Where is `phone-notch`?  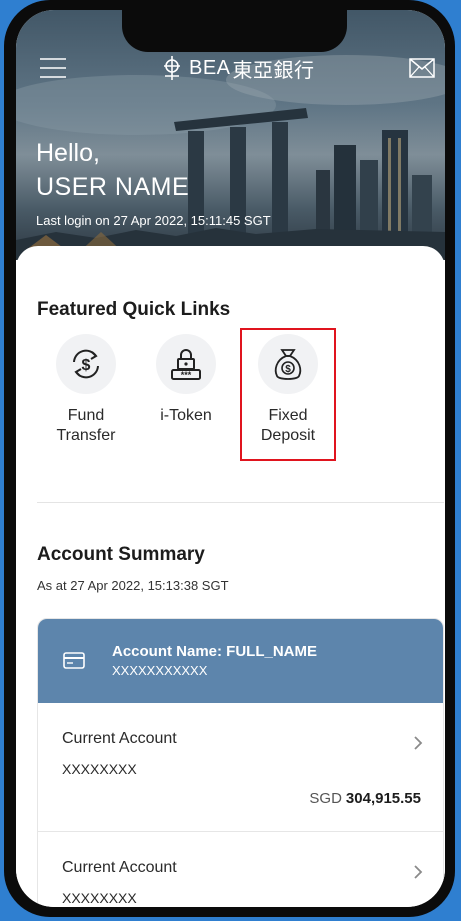
phone-notch is located at coordinates (234, 31).